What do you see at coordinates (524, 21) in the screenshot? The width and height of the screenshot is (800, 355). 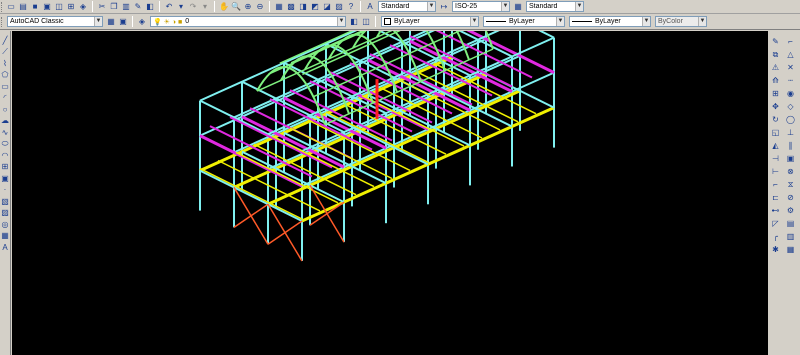 I see `linetype-dropdown: ByLayer ▼` at bounding box center [524, 21].